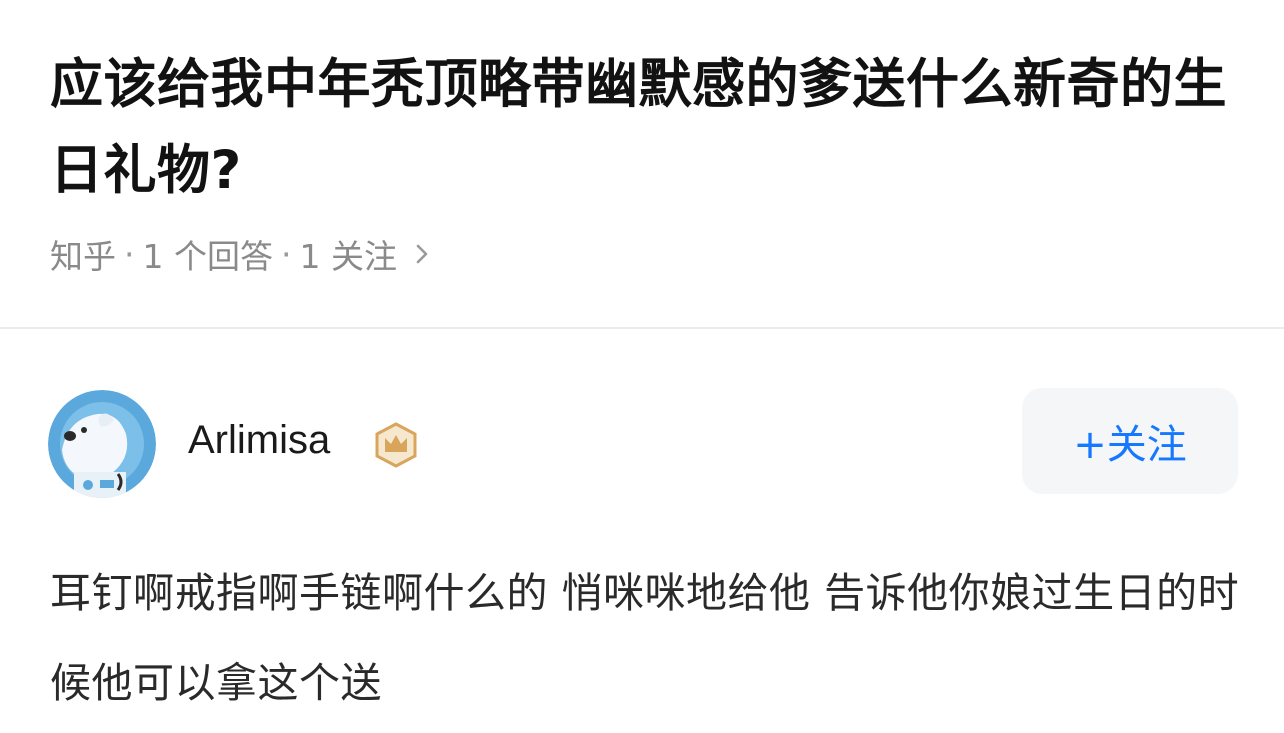 This screenshot has height=733, width=1284. I want to click on question-meta: 知乎 · 1 个回答 · 1 关注, so click(642, 254).